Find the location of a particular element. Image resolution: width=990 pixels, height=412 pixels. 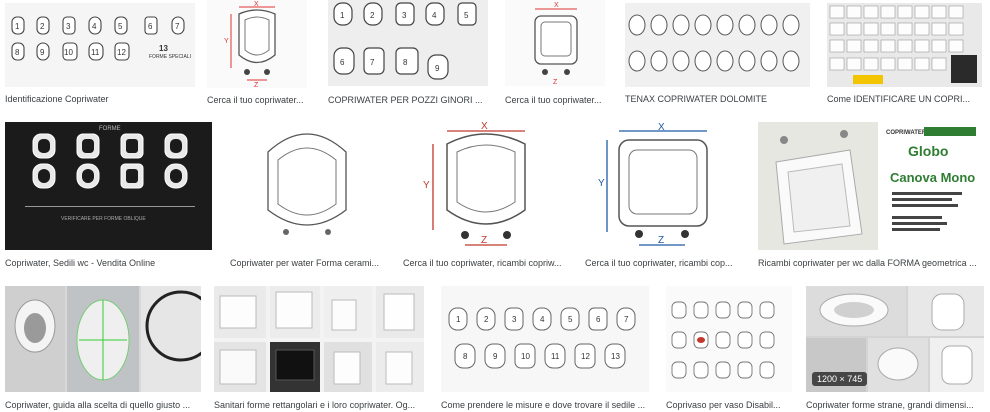

result-tile-5: TENAX COPRIWATER DOLOMITE is located at coordinates (720, 58).